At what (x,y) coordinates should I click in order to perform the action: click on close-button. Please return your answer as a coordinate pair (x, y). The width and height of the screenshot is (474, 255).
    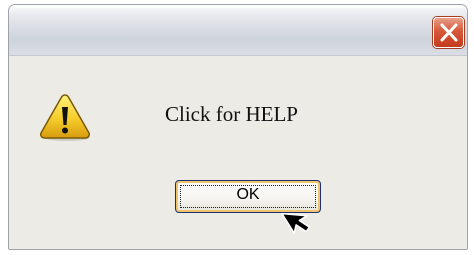
    Looking at the image, I should click on (448, 32).